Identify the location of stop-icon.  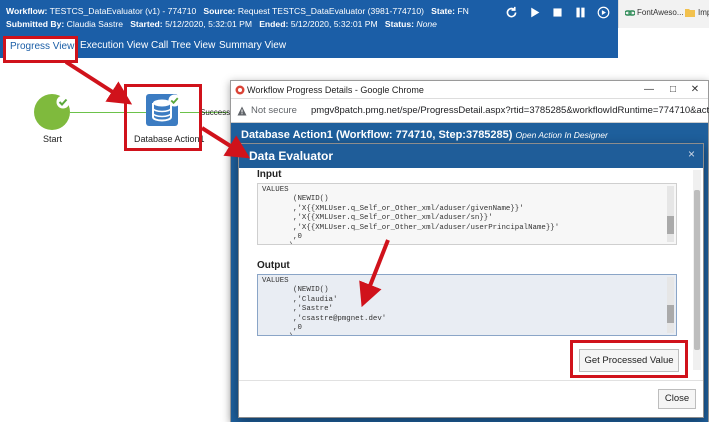
(557, 12).